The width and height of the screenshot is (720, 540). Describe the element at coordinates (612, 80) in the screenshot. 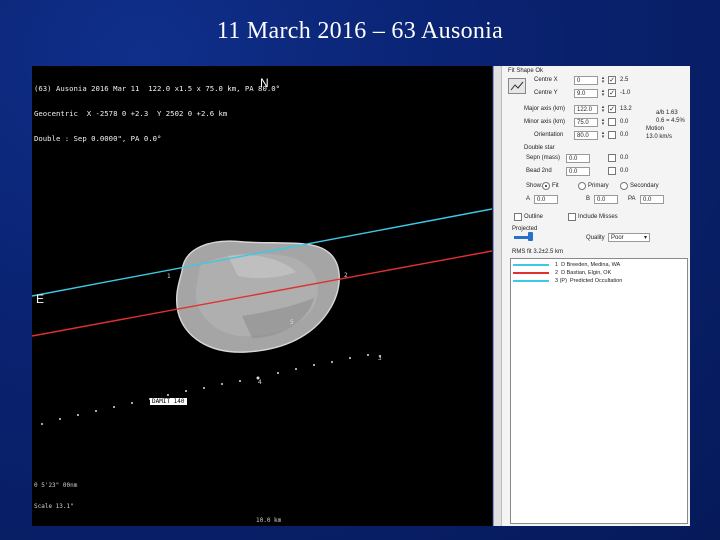

I see `centre-x-checkbox: ✓` at that location.